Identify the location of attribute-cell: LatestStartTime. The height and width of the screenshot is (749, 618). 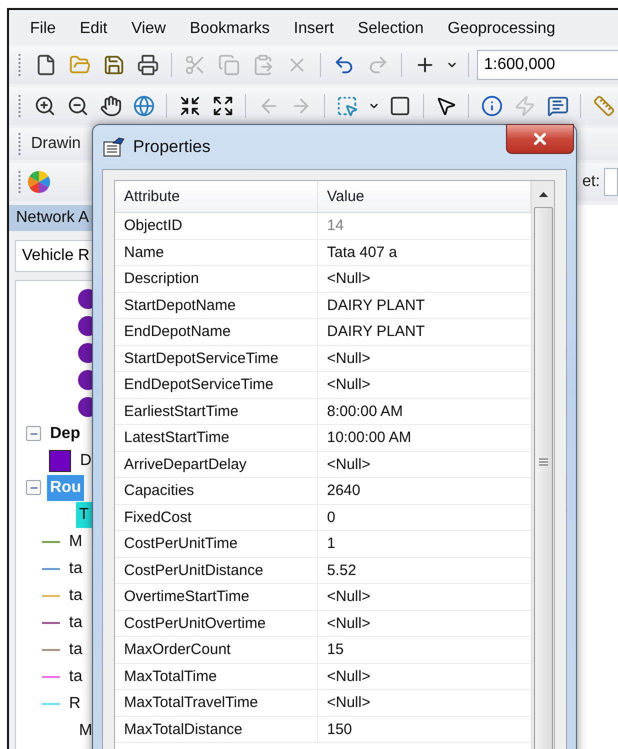
(216, 437).